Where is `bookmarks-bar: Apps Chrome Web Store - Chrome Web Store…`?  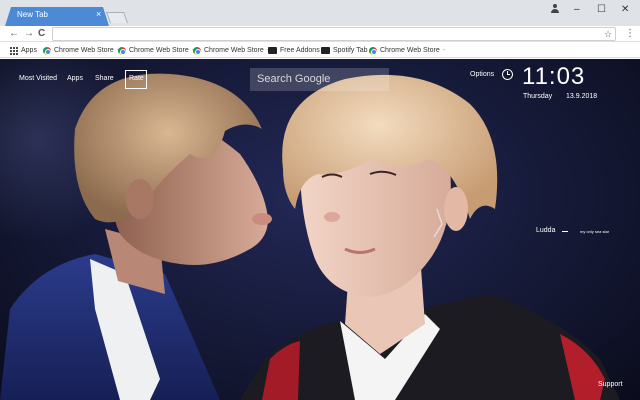
bookmarks-bar: Apps Chrome Web Store - Chrome Web Store… is located at coordinates (320, 50).